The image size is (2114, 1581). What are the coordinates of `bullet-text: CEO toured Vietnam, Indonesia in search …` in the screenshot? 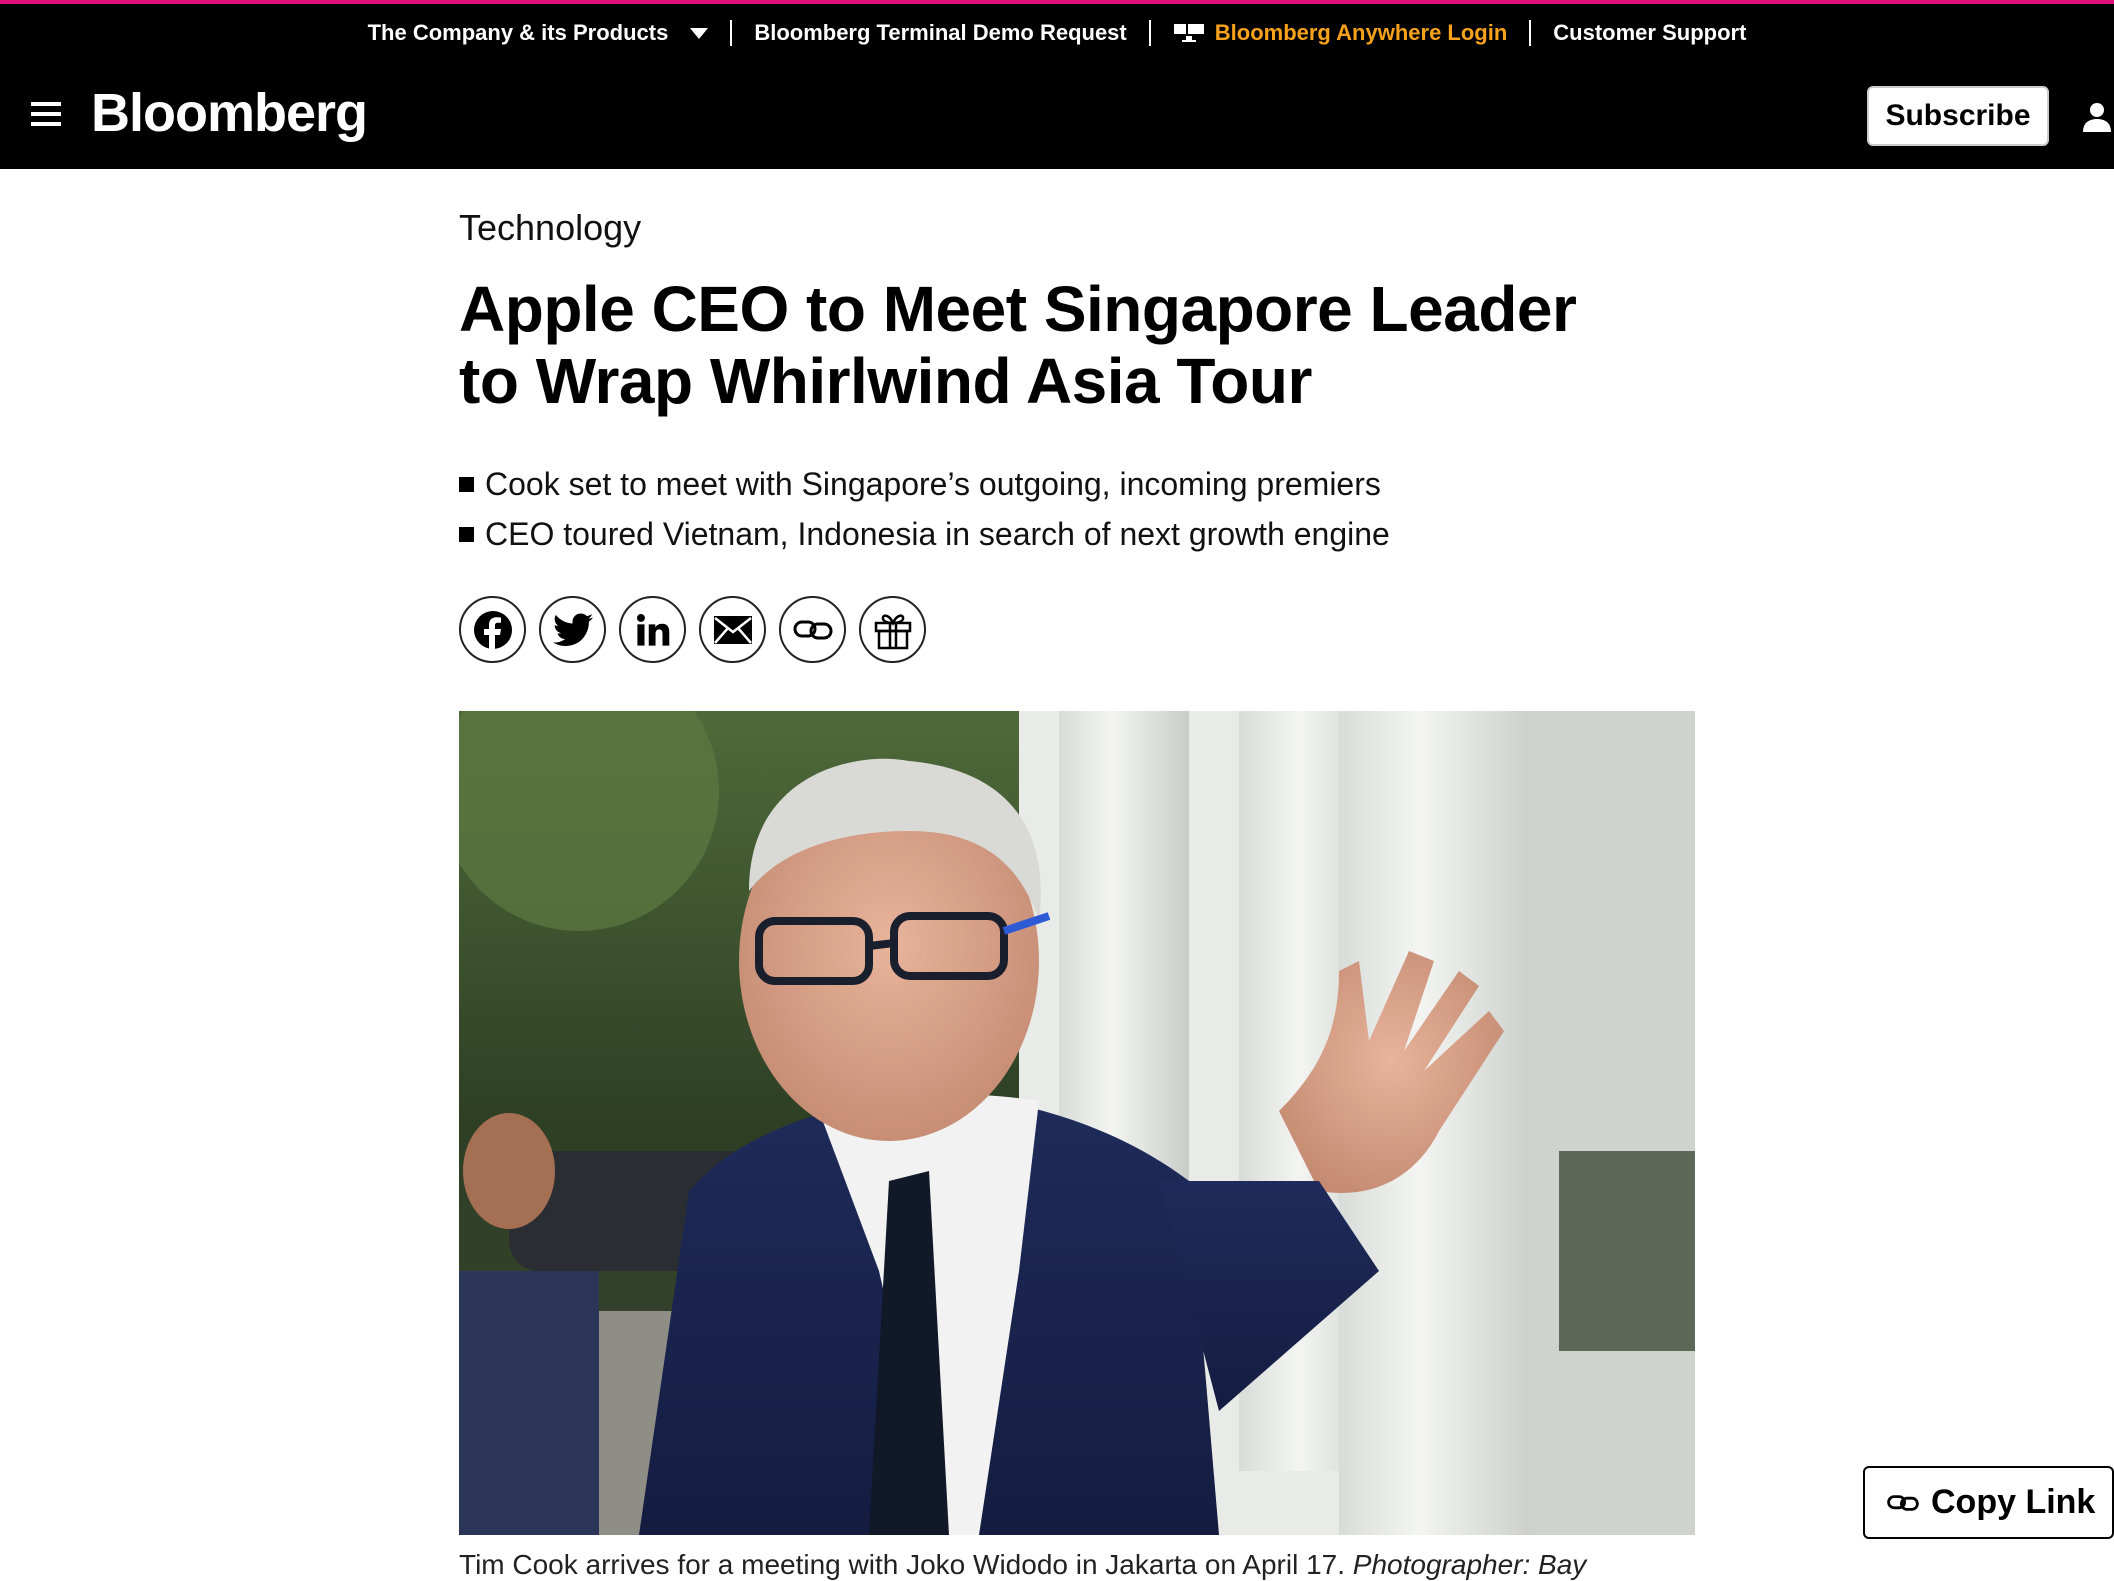 It's located at (937, 534).